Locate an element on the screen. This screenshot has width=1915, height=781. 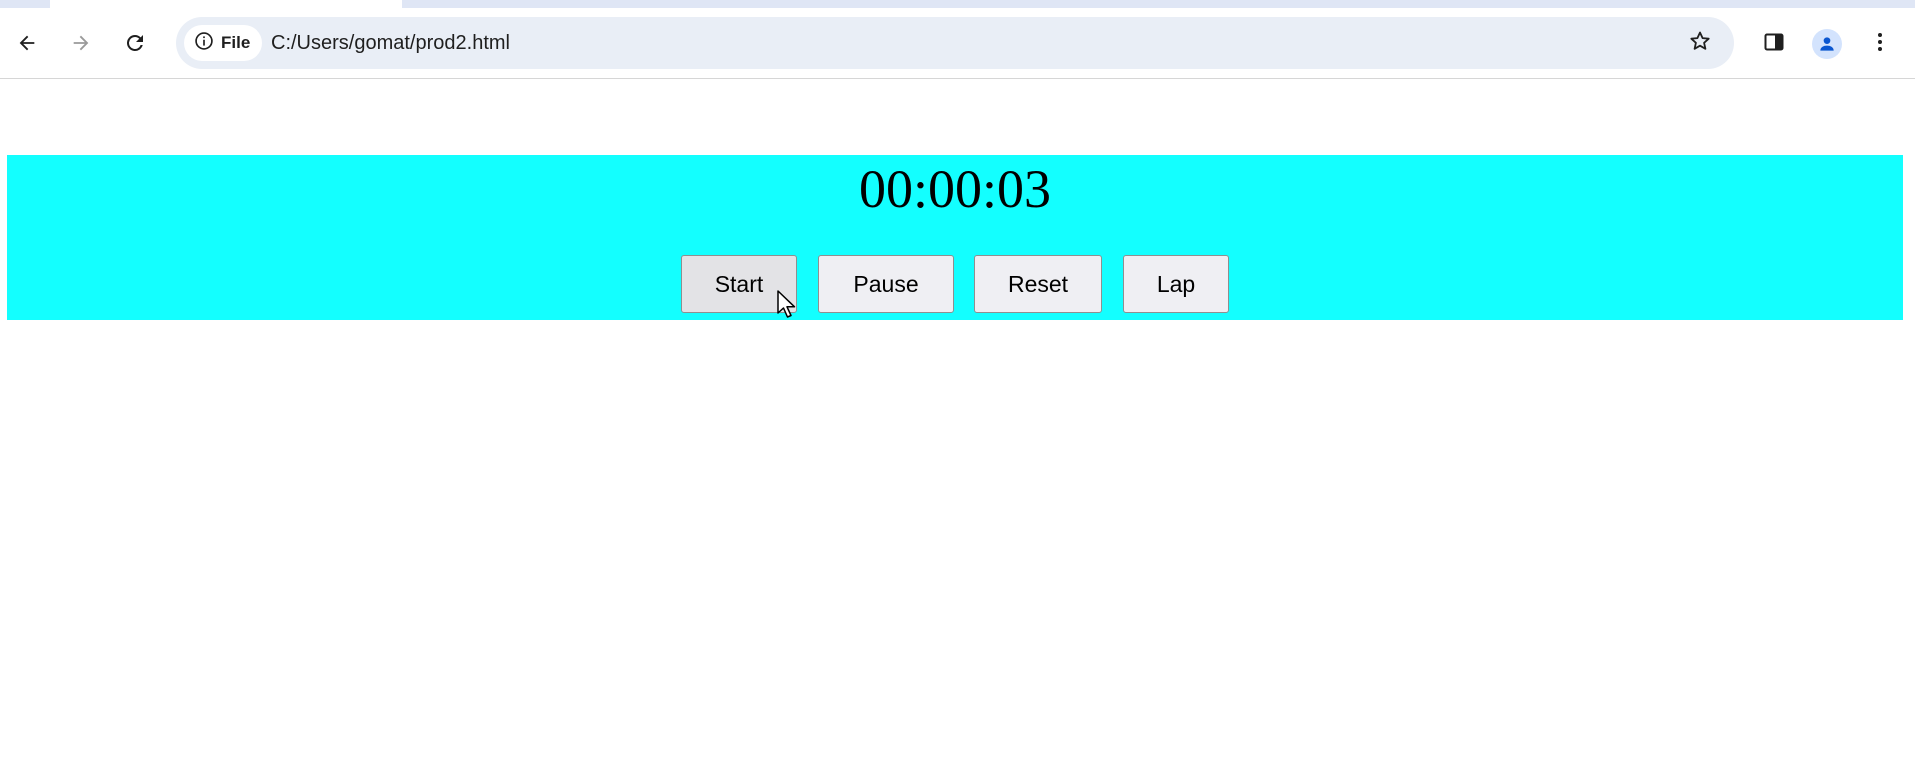
profile-button is located at coordinates (1827, 44).